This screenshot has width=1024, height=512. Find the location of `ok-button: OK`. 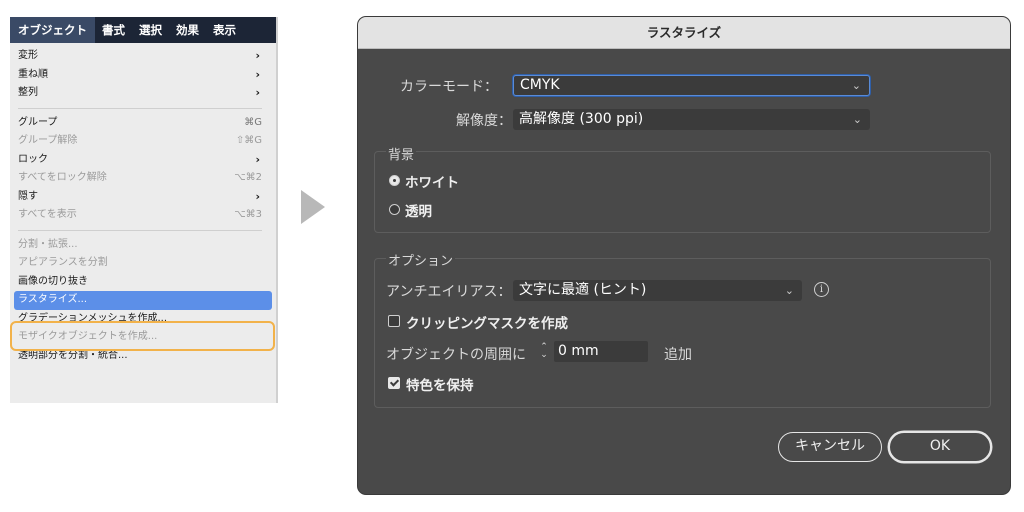

ok-button: OK is located at coordinates (940, 447).